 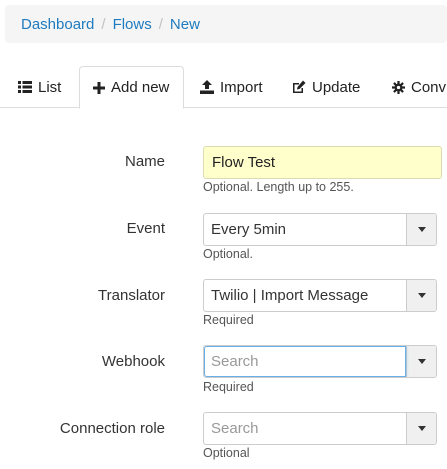 What do you see at coordinates (305, 361) in the screenshot?
I see `webhook-search-focus-ring` at bounding box center [305, 361].